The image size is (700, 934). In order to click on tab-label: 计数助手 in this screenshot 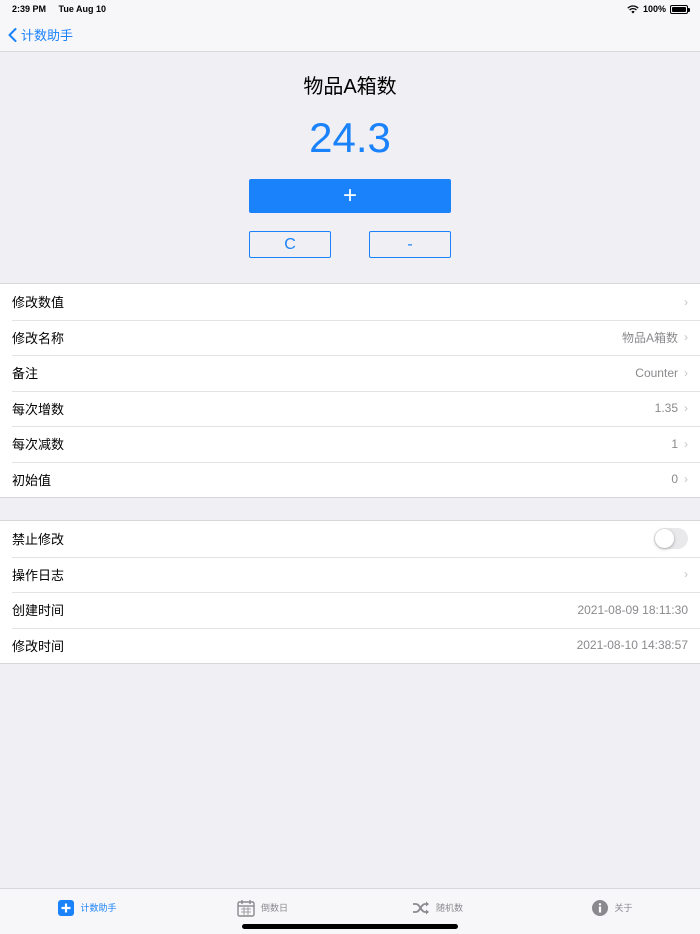, I will do `click(98, 908)`.